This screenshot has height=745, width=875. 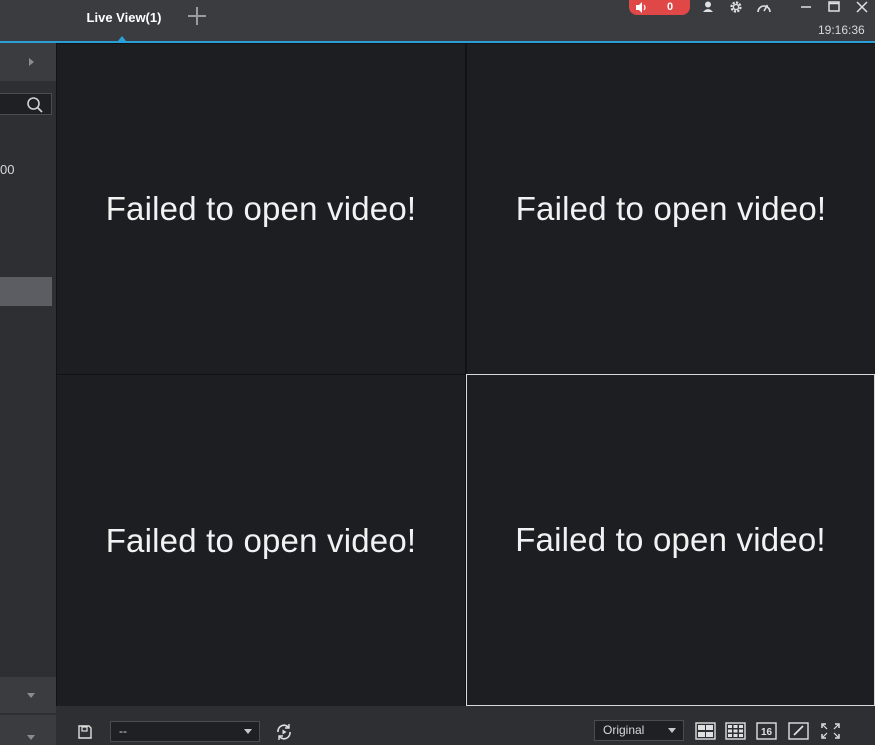 What do you see at coordinates (124, 17) in the screenshot?
I see `tab-live-view: Live View(1)` at bounding box center [124, 17].